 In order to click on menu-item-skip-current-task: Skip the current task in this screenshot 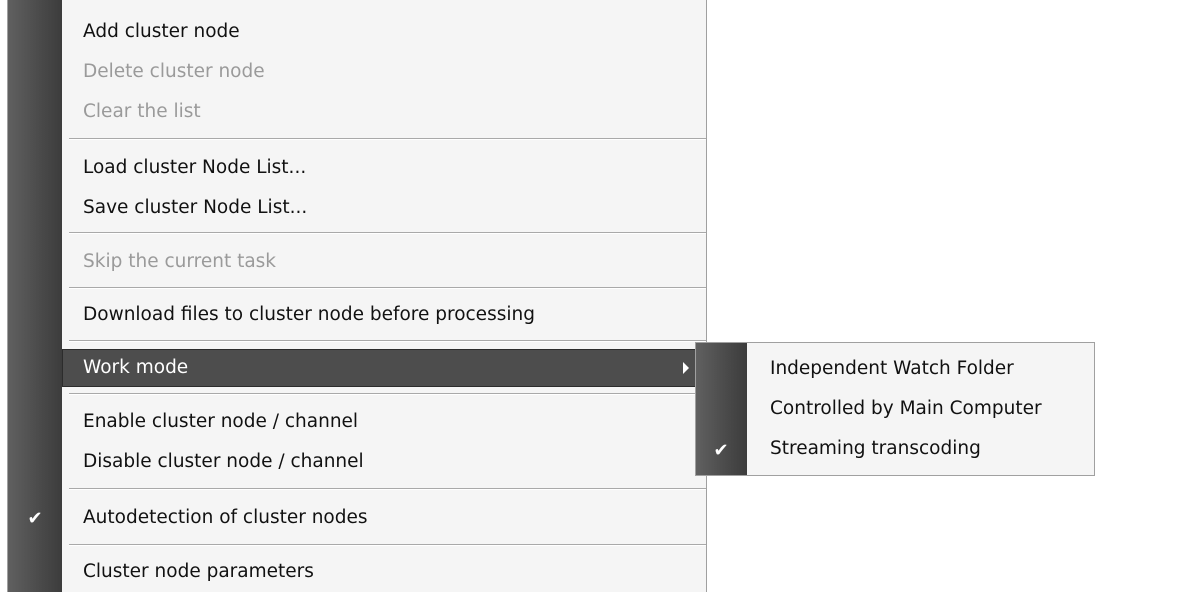, I will do `click(384, 262)`.